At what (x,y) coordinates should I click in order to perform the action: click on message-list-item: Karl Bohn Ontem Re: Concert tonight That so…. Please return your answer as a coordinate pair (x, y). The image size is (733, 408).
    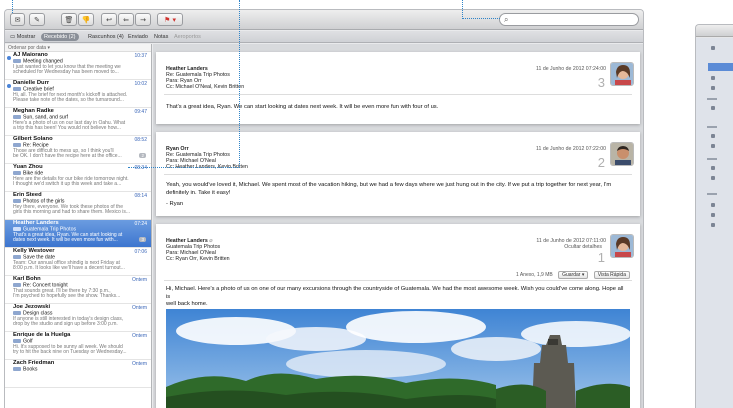
    Looking at the image, I should click on (78, 290).